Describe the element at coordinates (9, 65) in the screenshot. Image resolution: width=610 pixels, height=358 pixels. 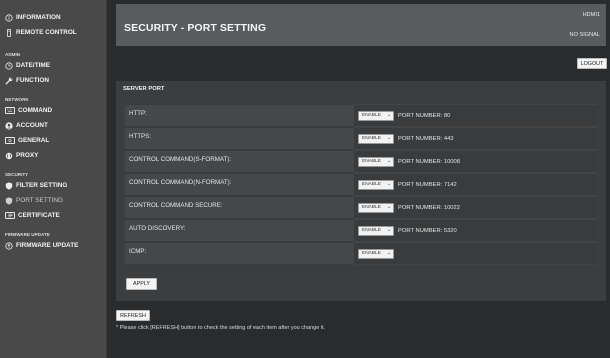
I see `clock-icon` at that location.